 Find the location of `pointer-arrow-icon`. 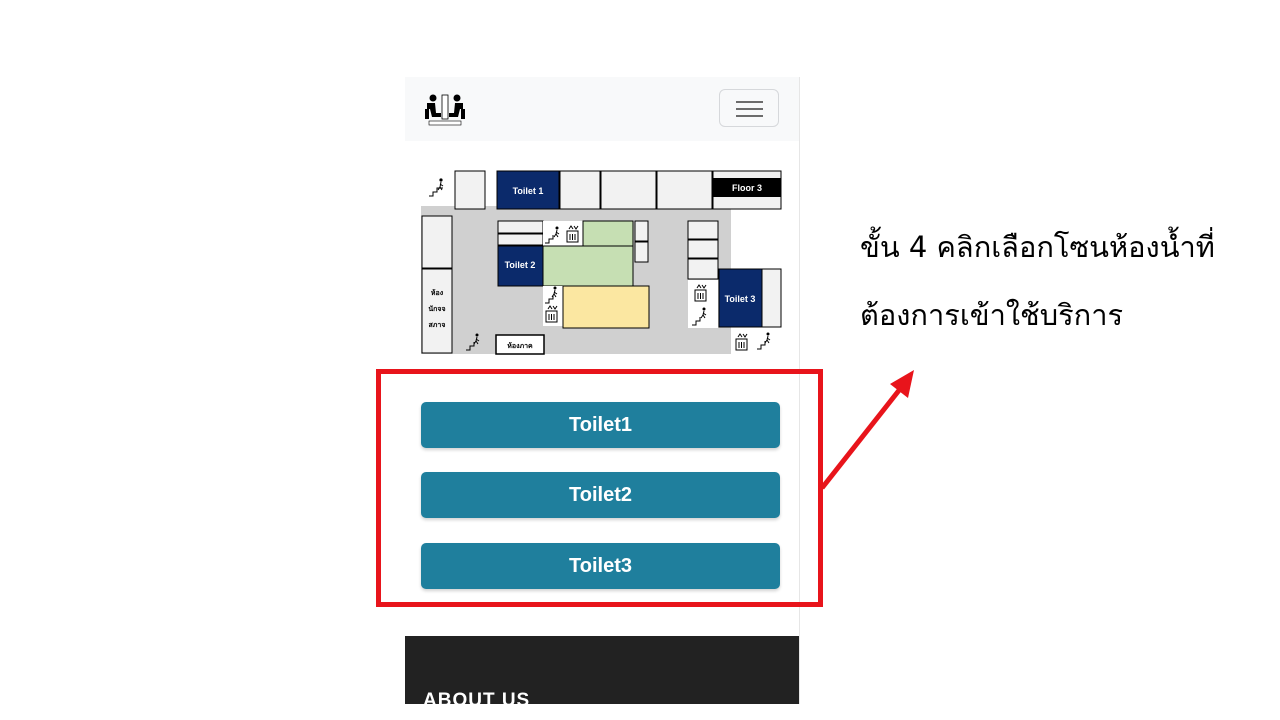

pointer-arrow-icon is located at coordinates (867, 430).